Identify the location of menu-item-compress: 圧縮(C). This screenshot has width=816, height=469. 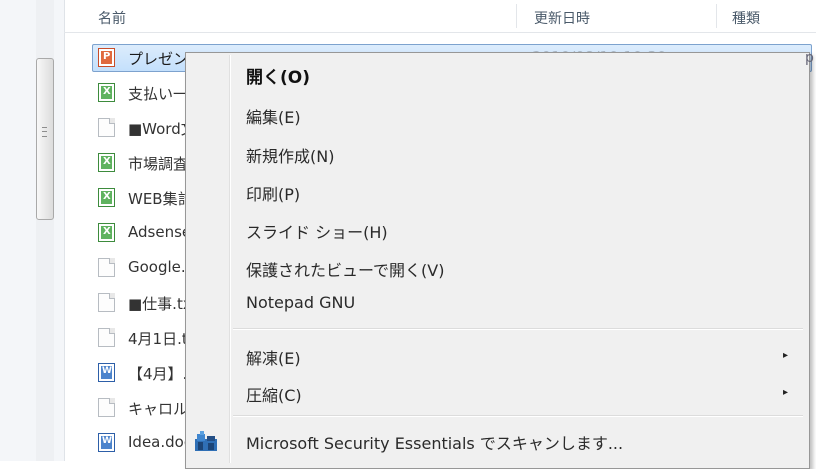
(274, 394).